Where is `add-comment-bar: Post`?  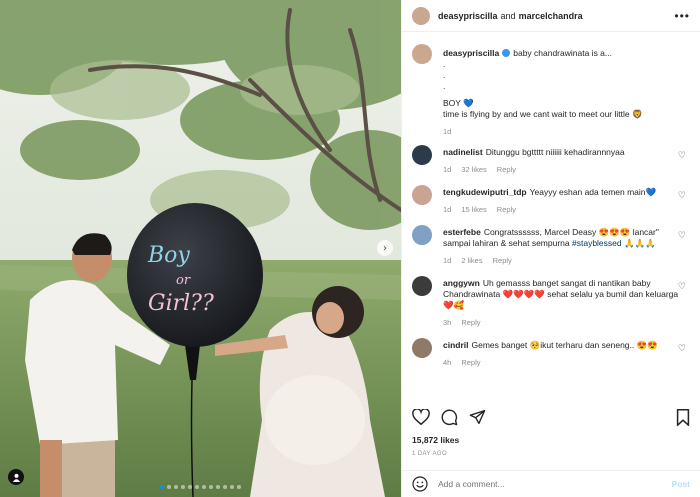
add-comment-bar: Post is located at coordinates (551, 483).